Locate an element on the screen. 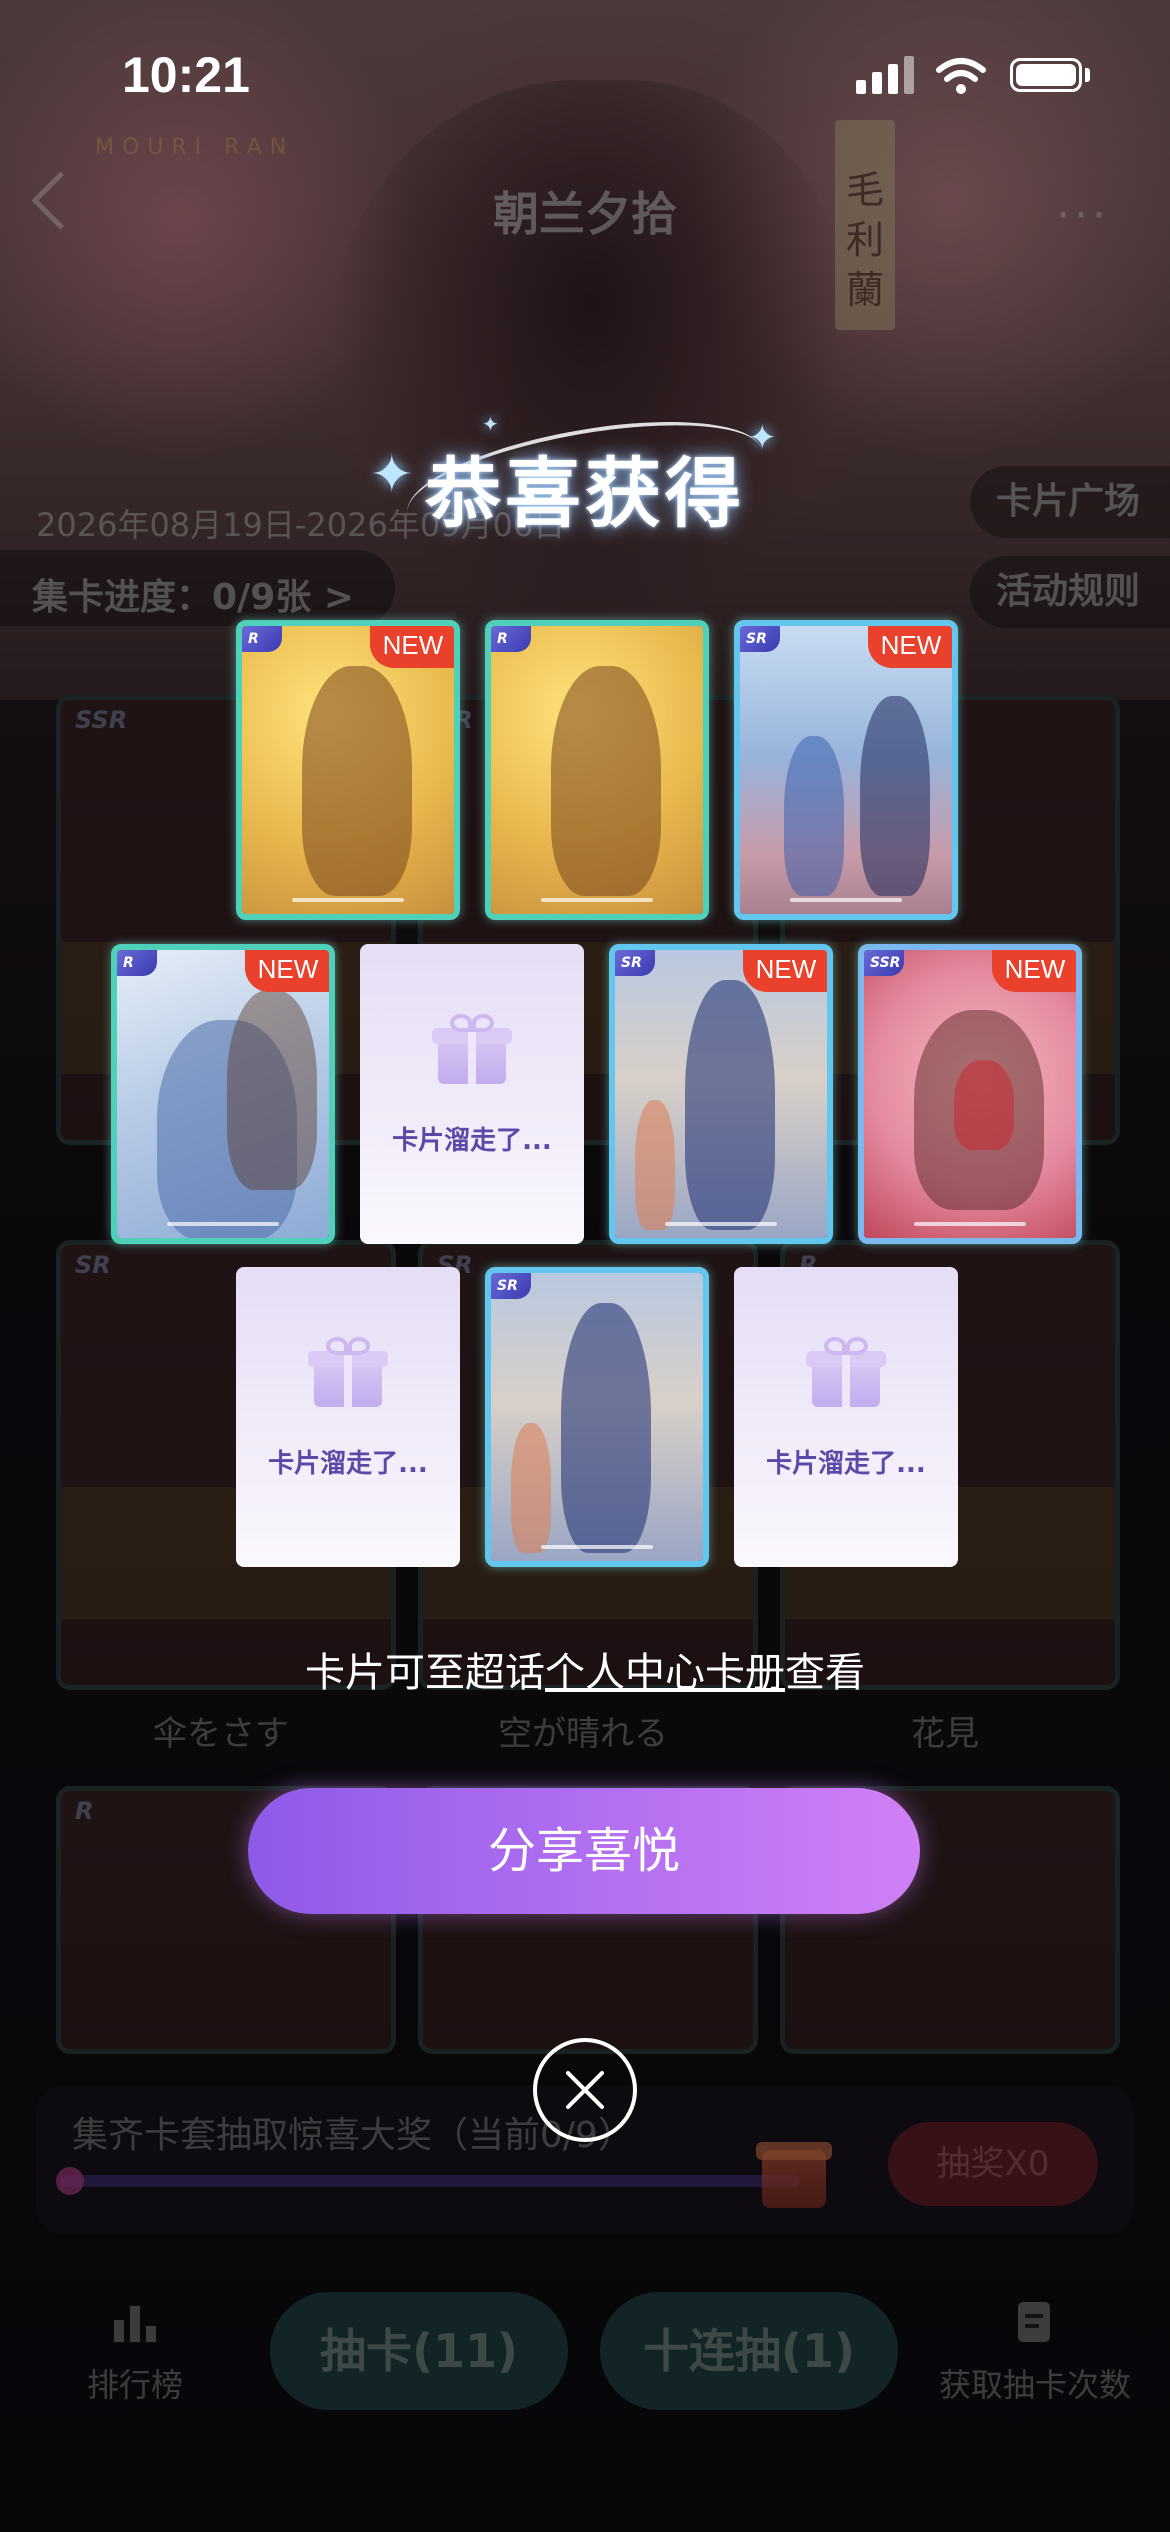 Image resolution: width=1170 pixels, height=2532 pixels. battery-cap is located at coordinates (1087, 75).